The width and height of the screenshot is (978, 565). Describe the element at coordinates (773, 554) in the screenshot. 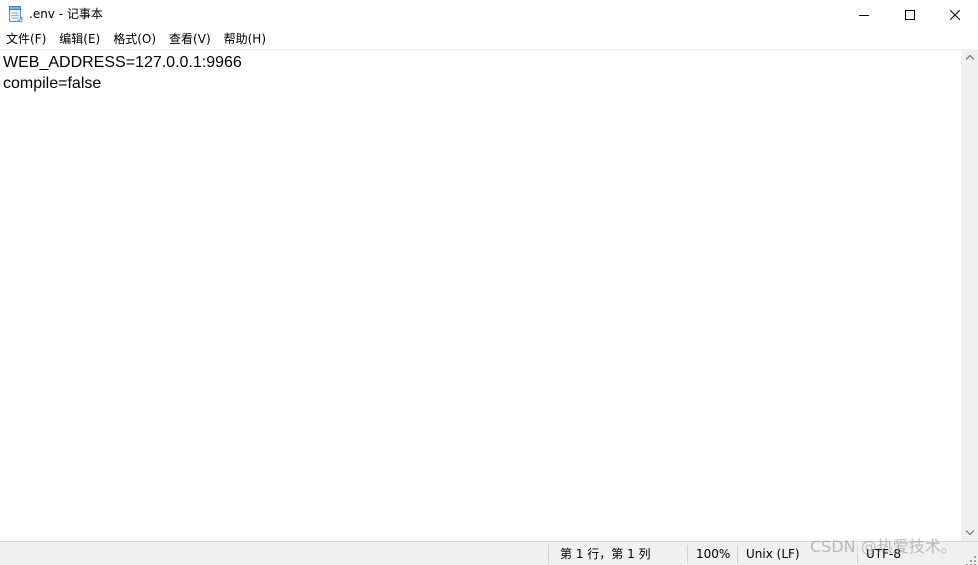

I see `line-ending: Unix (LF)` at that location.